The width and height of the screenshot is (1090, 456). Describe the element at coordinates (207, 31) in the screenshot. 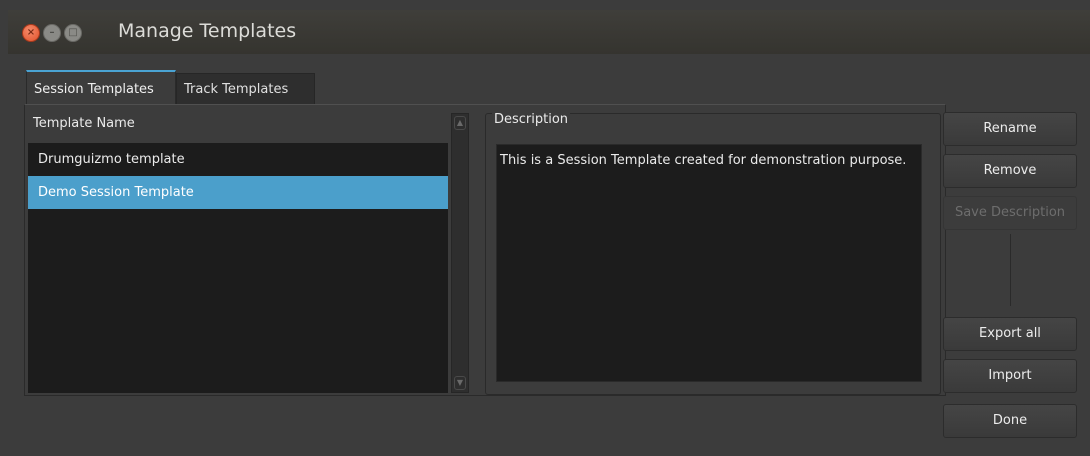

I see `window-title: Manage Templates` at that location.